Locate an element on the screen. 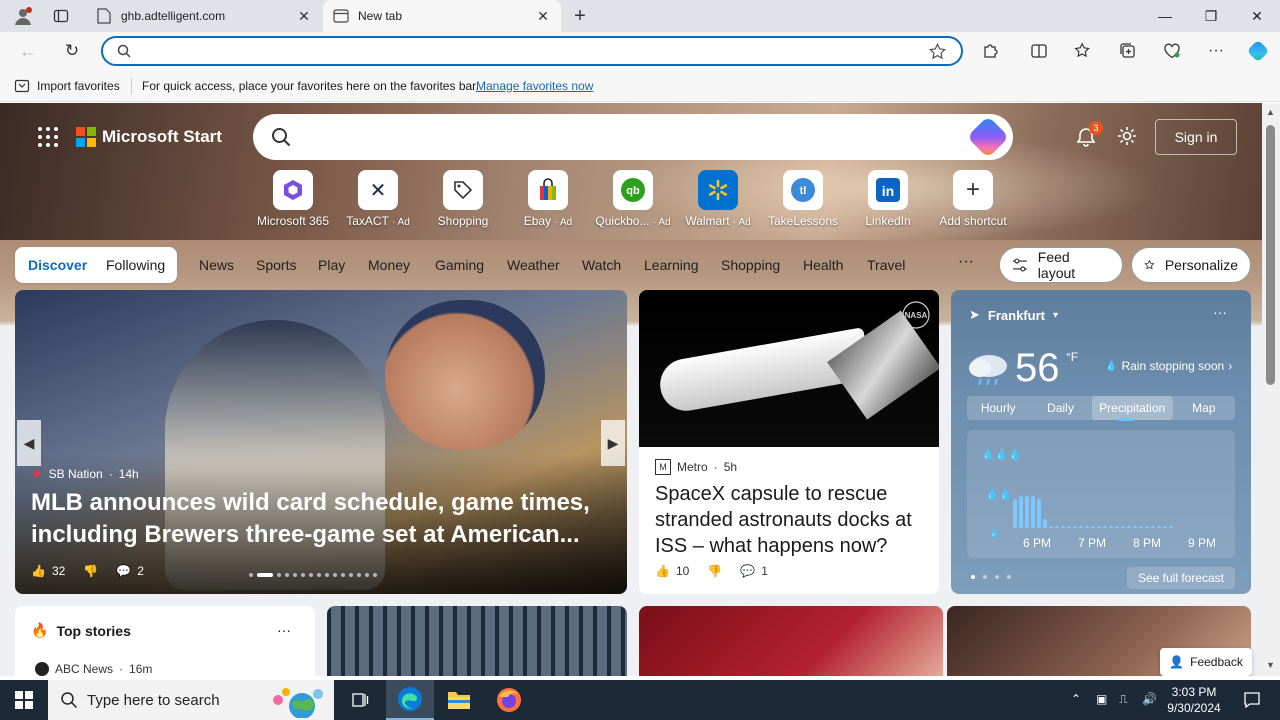 This screenshot has width=1280, height=720. web-search-box is located at coordinates (633, 137).